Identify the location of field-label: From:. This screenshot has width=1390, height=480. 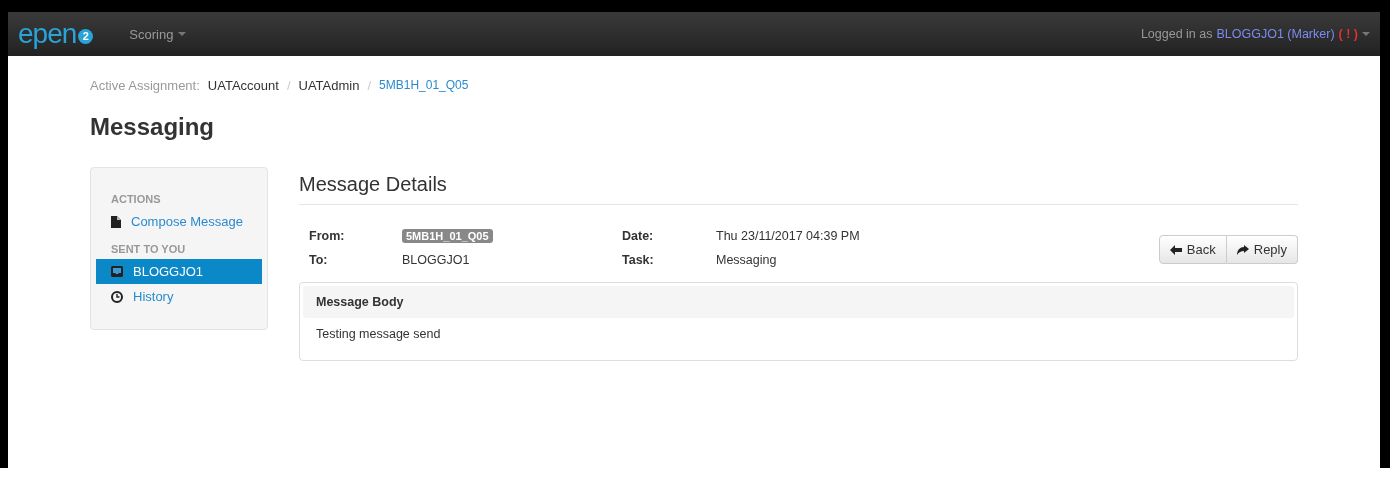
(327, 236).